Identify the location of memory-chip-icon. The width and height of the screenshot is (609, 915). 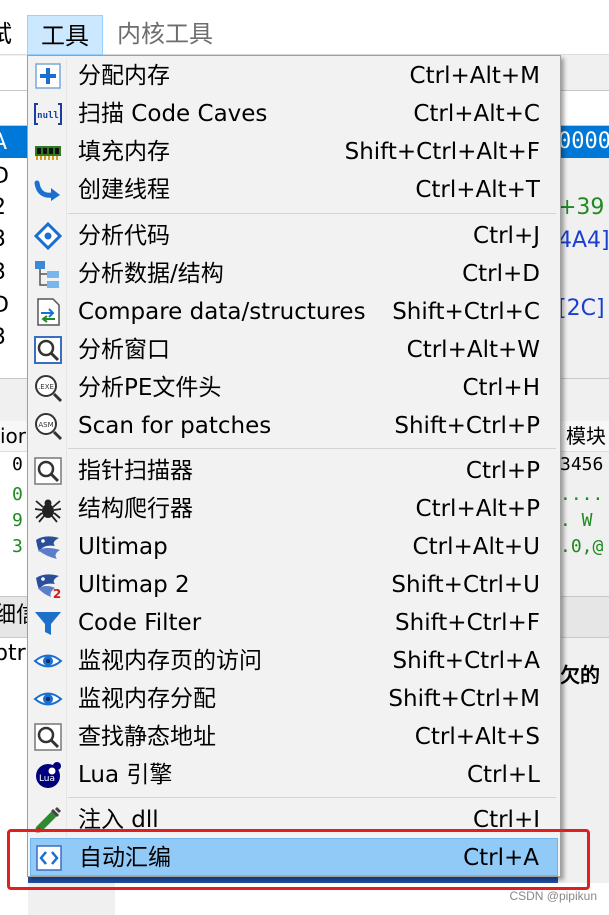
(48, 153).